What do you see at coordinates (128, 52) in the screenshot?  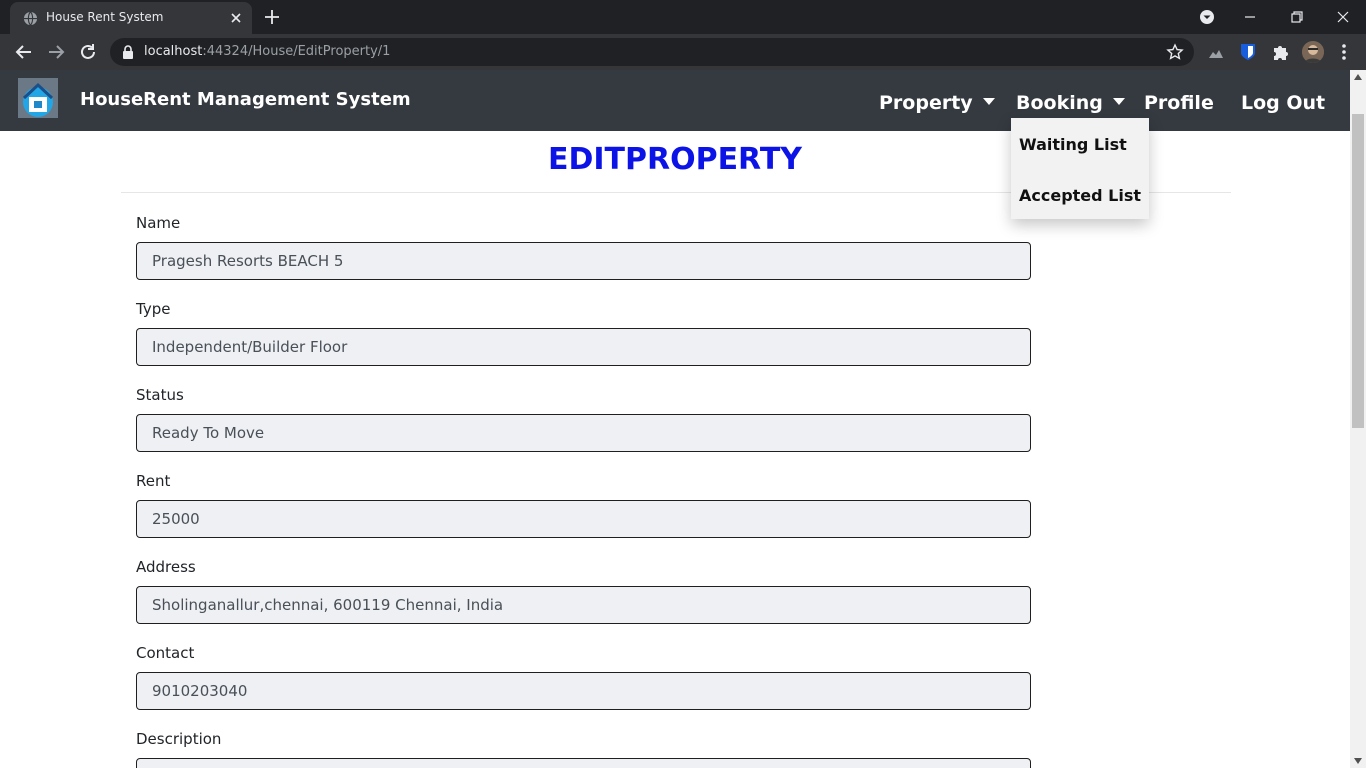 I see `lock-icon` at bounding box center [128, 52].